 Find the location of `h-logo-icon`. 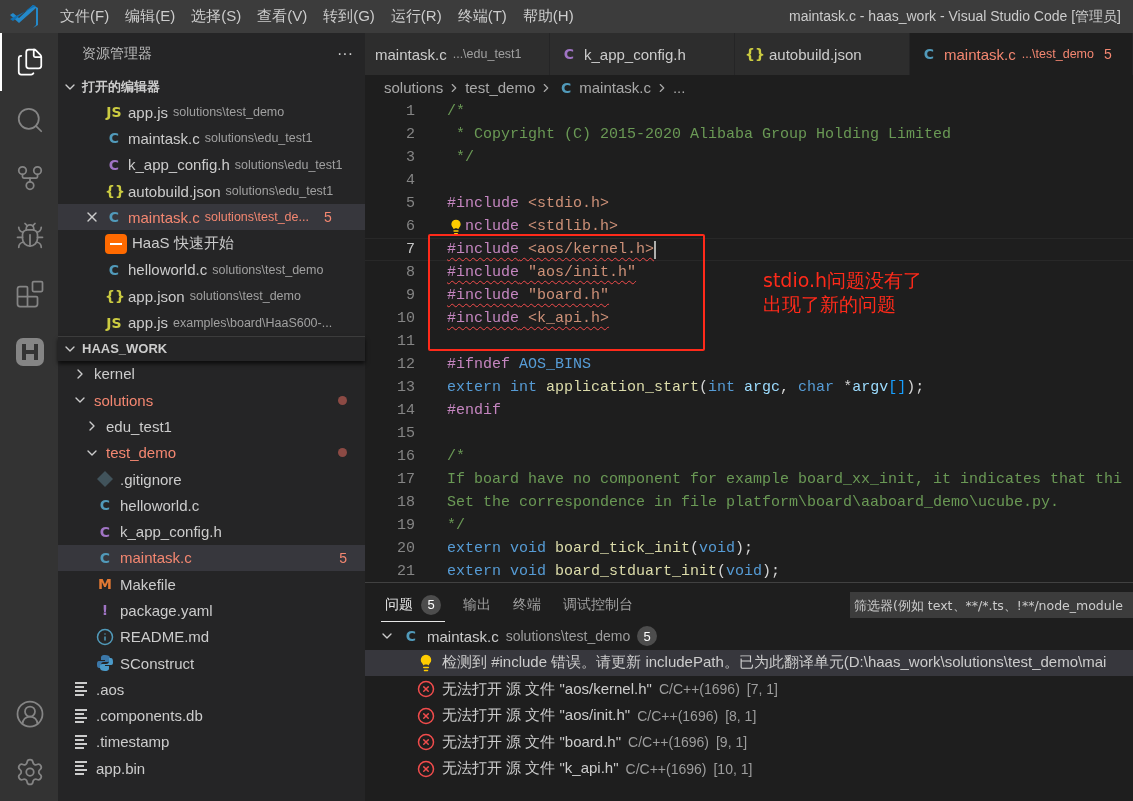

h-logo-icon is located at coordinates (30, 352).